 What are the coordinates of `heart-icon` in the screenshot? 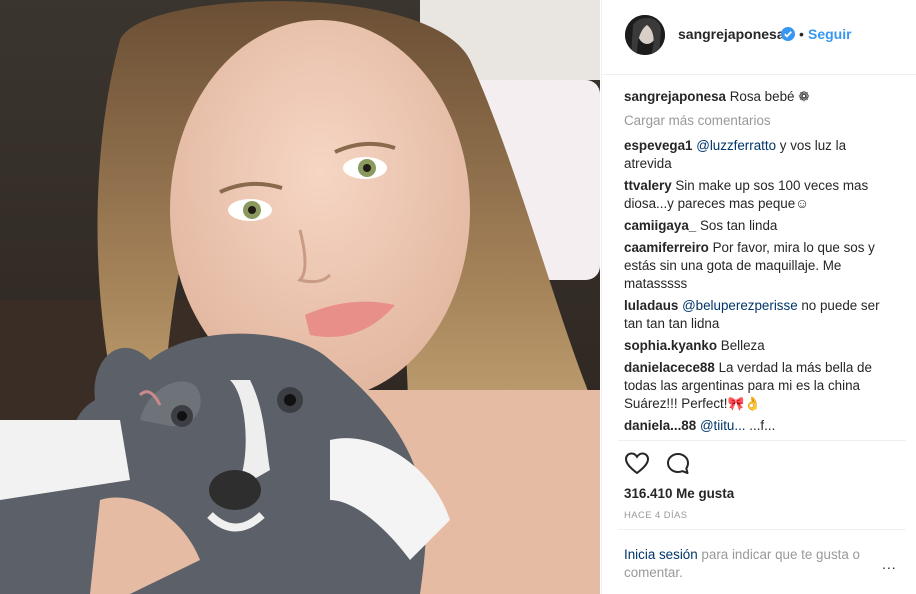 It's located at (637, 464).